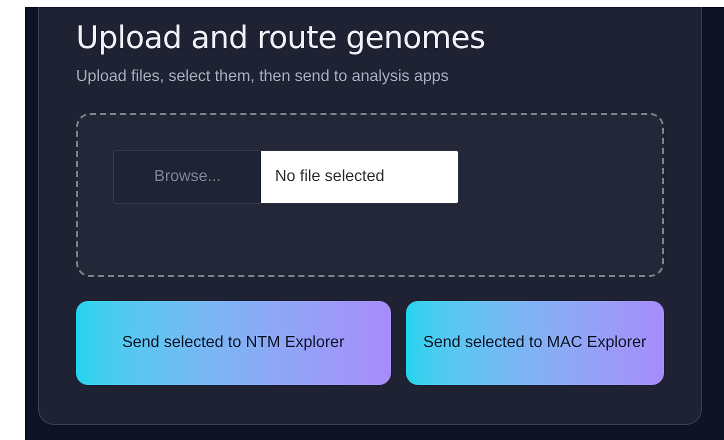  I want to click on file-input: Browse... No file selected, so click(286, 177).